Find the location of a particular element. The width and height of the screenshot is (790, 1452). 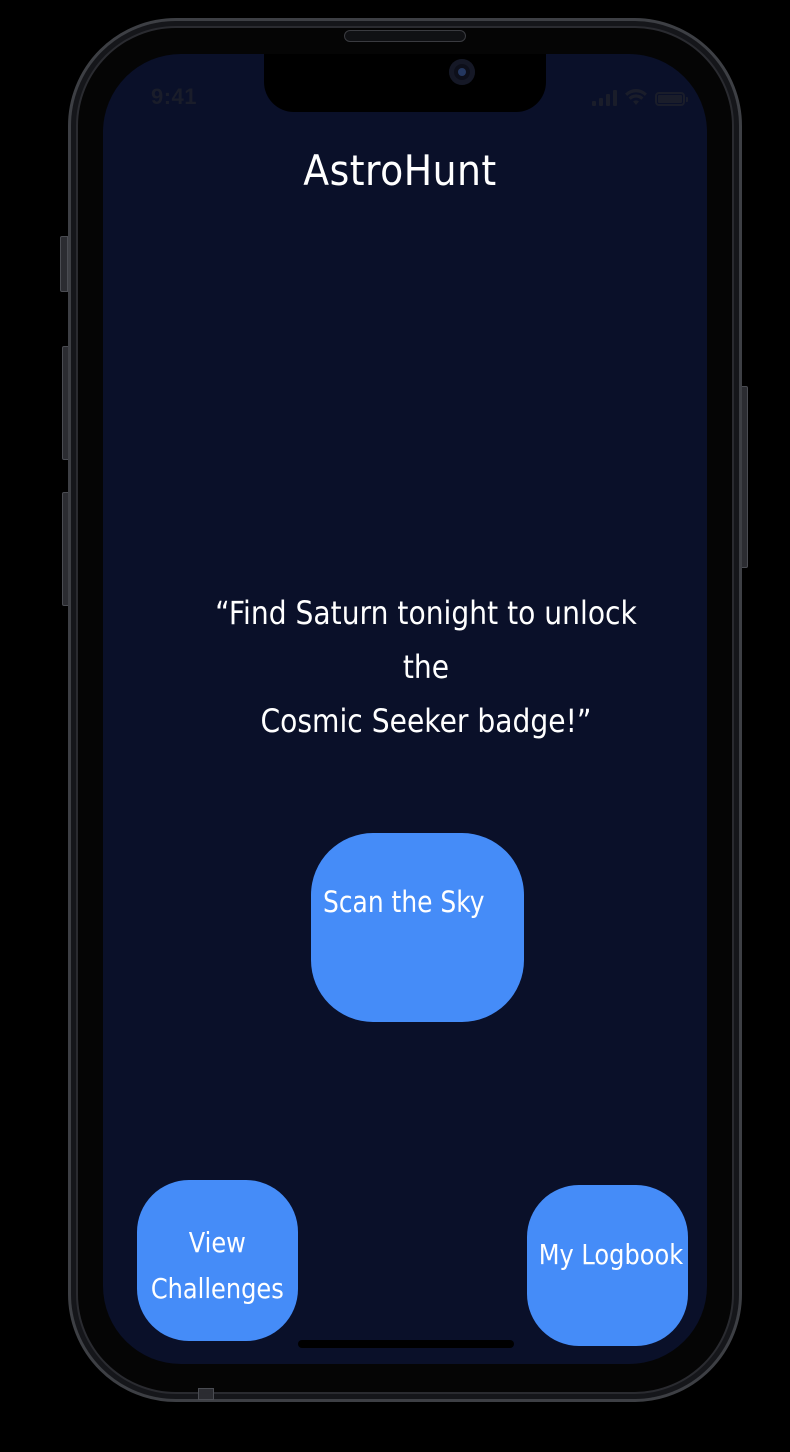

status-icons is located at coordinates (640, 97).